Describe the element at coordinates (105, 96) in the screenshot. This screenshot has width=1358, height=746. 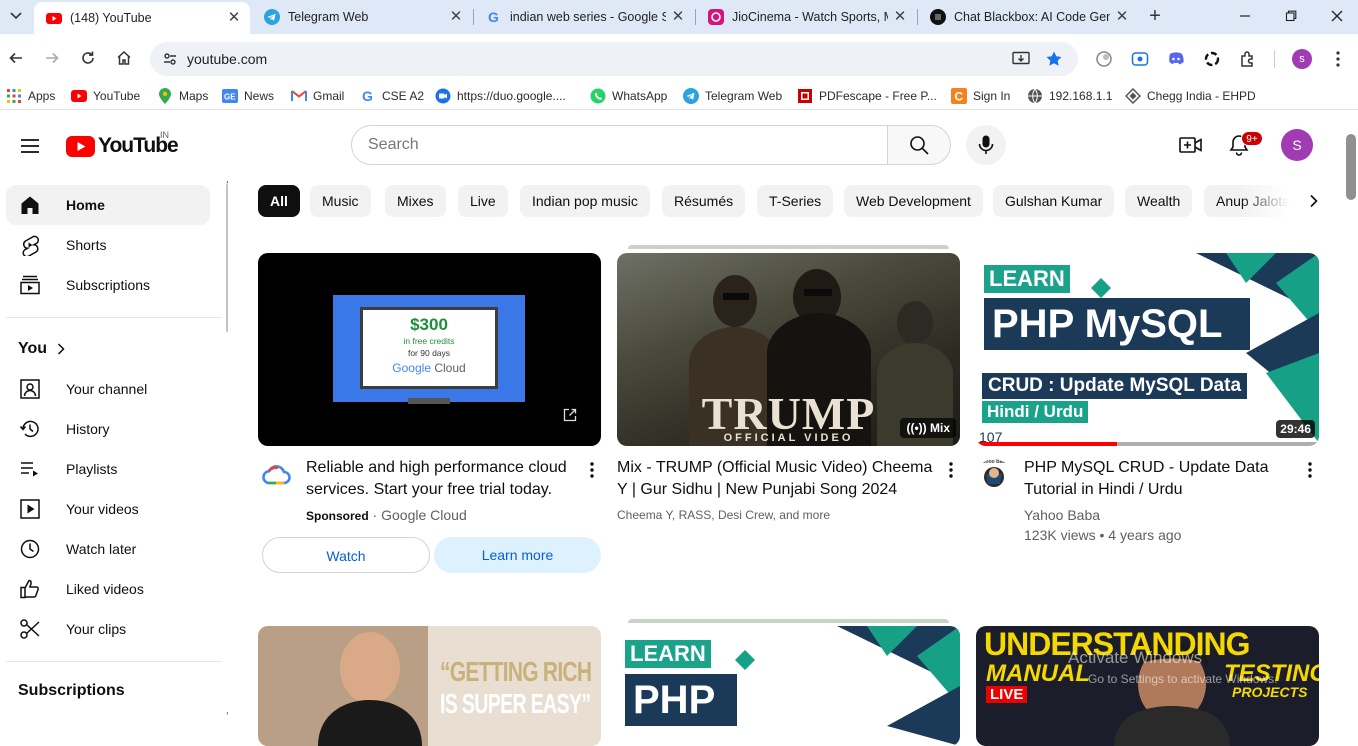
I see `bookmark-youtube: YouTube` at that location.